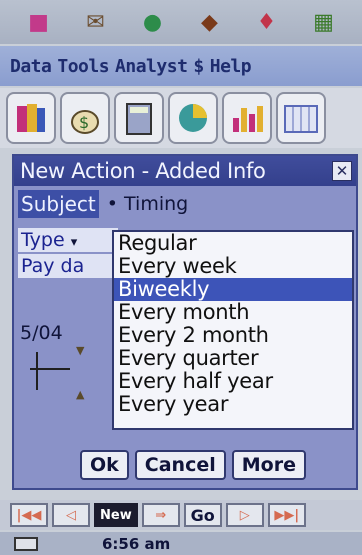  I want to click on grid-icon: ▦, so click(324, 22).